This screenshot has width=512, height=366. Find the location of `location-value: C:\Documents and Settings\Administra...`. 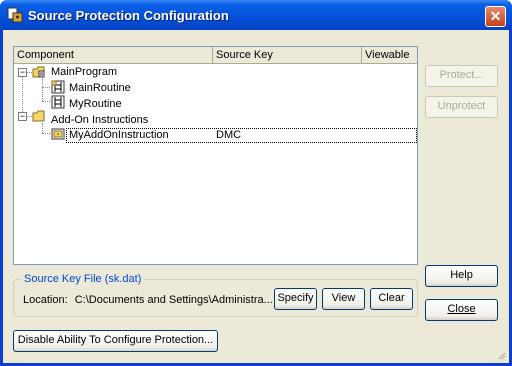

location-value: C:\Documents and Settings\Administra... is located at coordinates (173, 300).